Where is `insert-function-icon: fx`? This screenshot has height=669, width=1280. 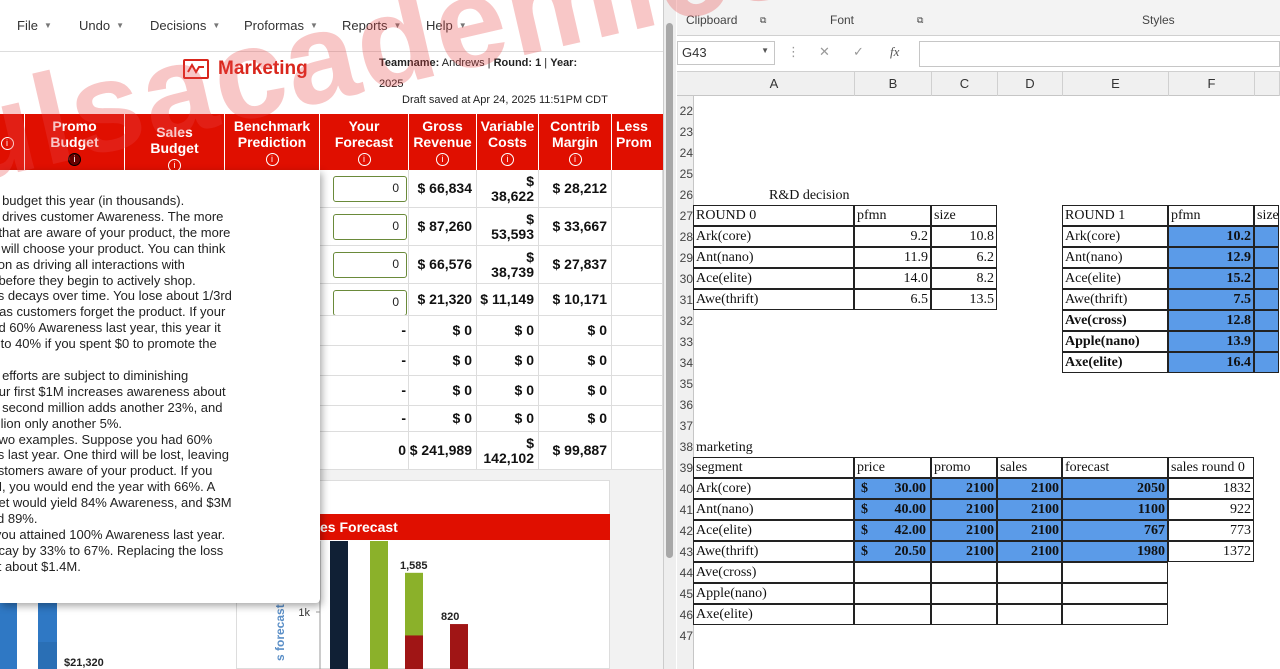 insert-function-icon: fx is located at coordinates (894, 52).